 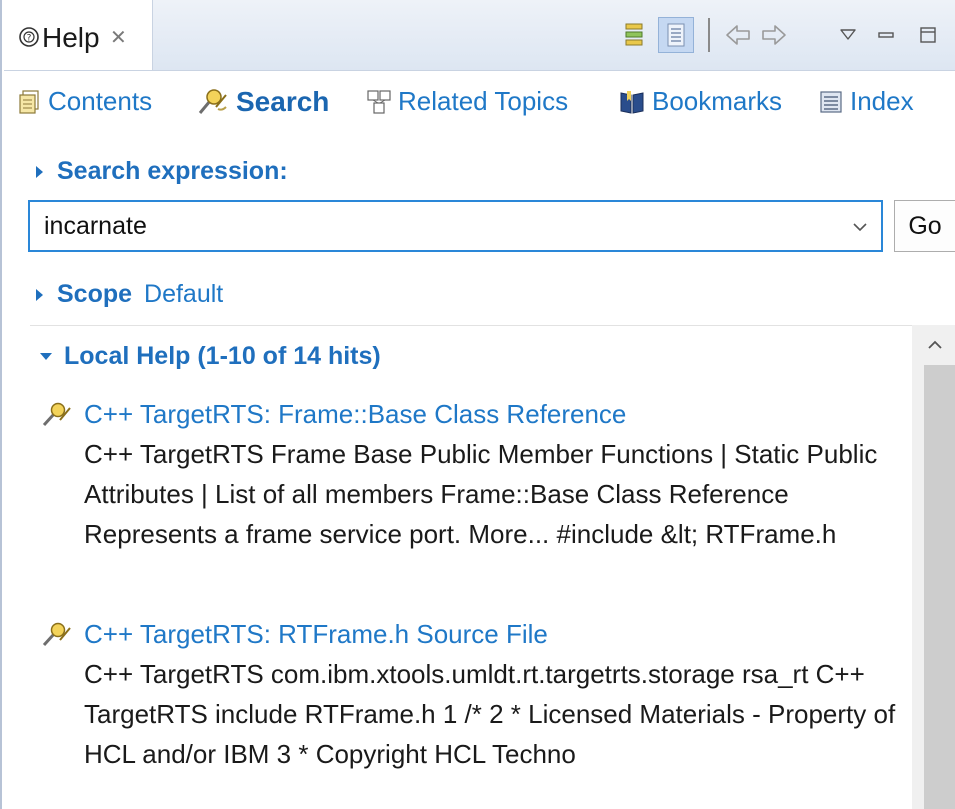 What do you see at coordinates (100, 101) in the screenshot?
I see `nav-contents-label: Contents` at bounding box center [100, 101].